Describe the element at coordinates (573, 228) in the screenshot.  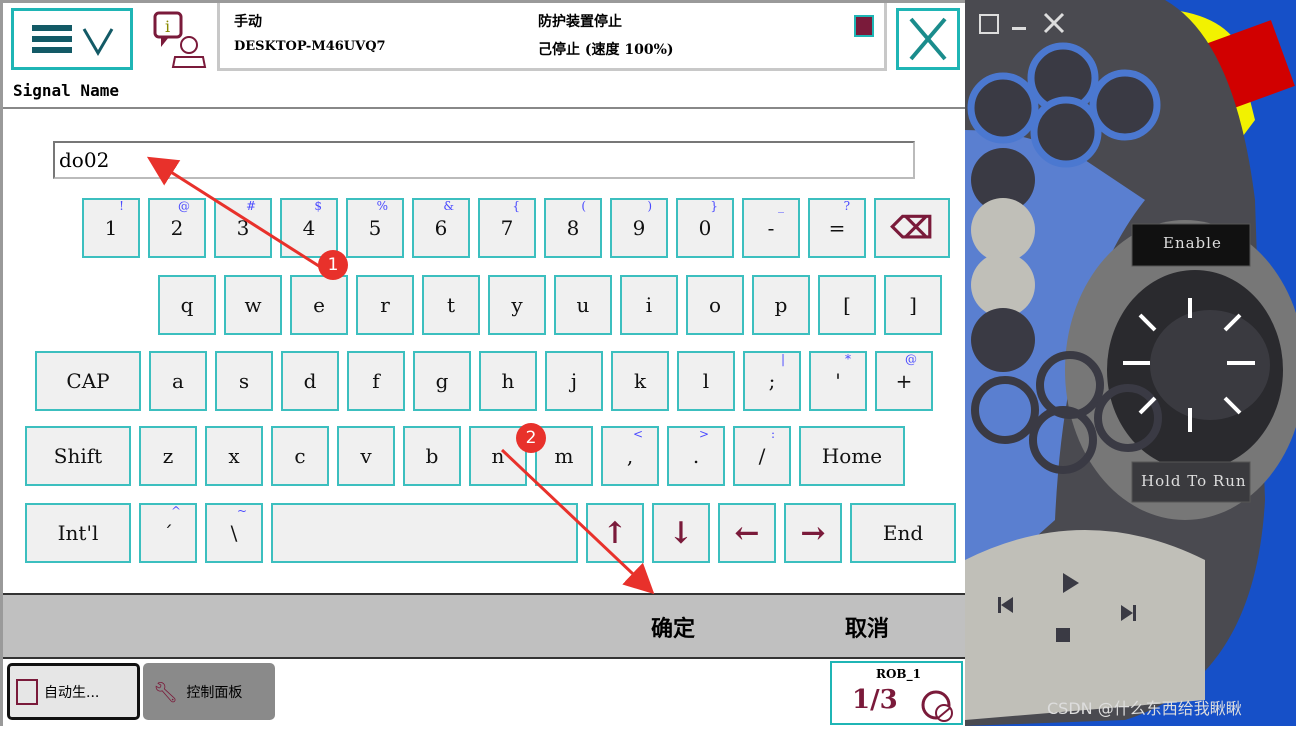
I see `key-8: 8(` at that location.